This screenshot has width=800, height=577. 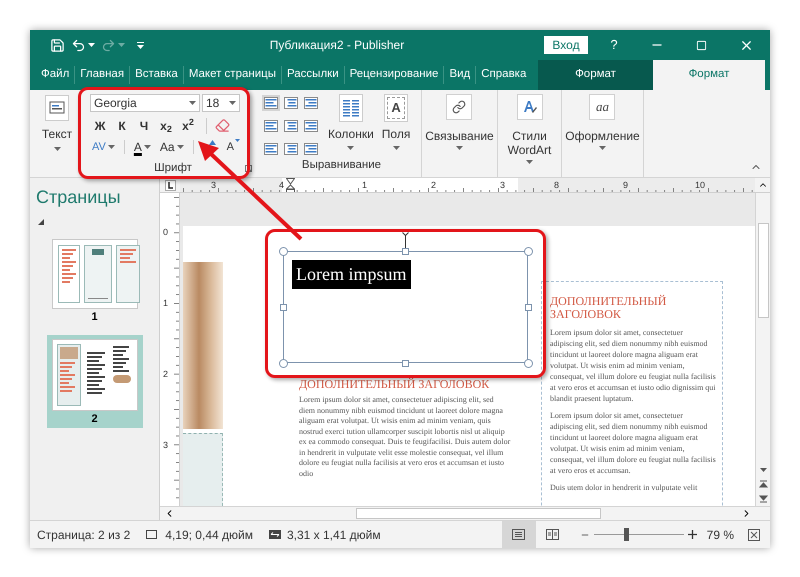 I want to click on collapse-triangle-icon, so click(x=41, y=222).